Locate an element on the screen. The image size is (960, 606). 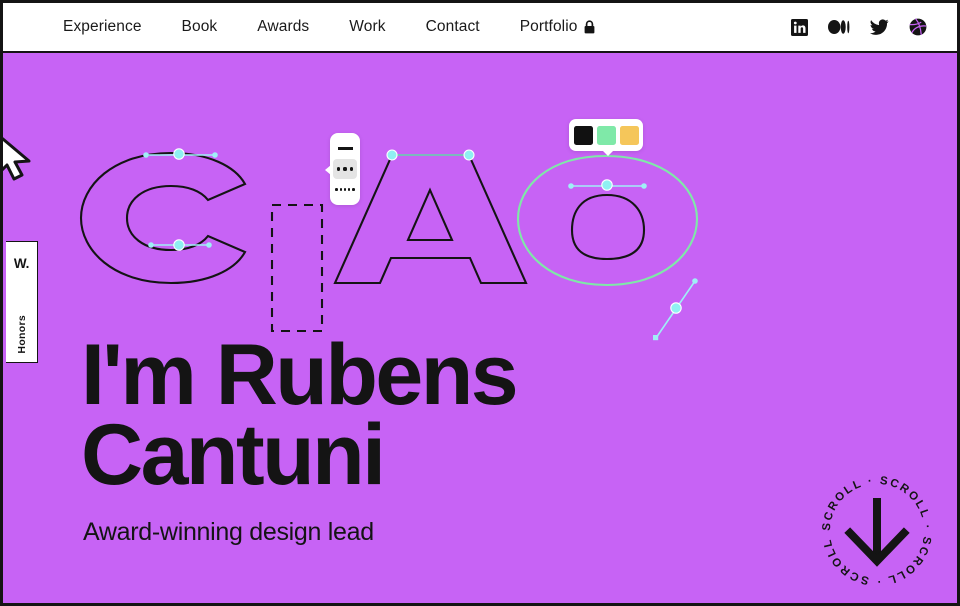
scroll-badge: SCROLL · SCROLL · SCROLL · SCROLL · is located at coordinates (877, 531).